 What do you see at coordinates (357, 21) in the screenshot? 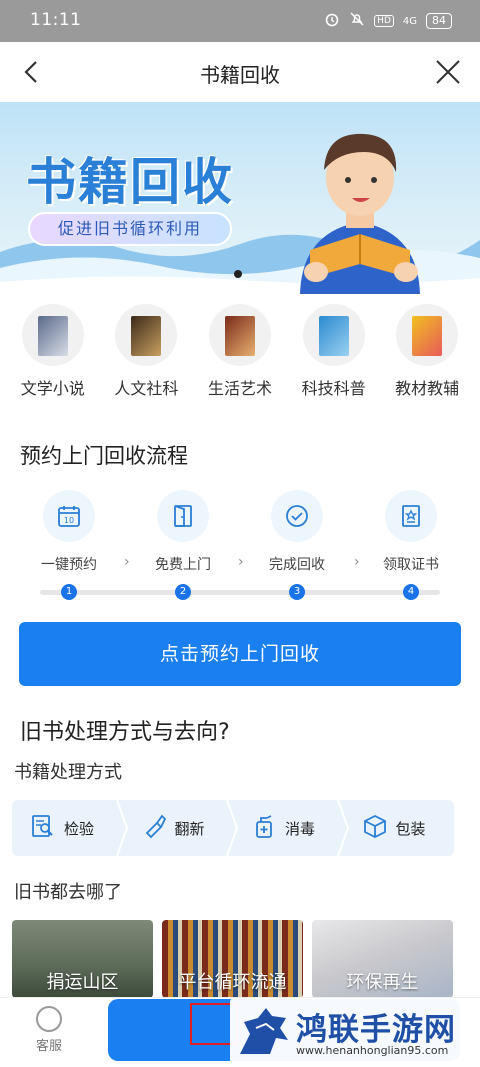
I see `mute-icon` at bounding box center [357, 21].